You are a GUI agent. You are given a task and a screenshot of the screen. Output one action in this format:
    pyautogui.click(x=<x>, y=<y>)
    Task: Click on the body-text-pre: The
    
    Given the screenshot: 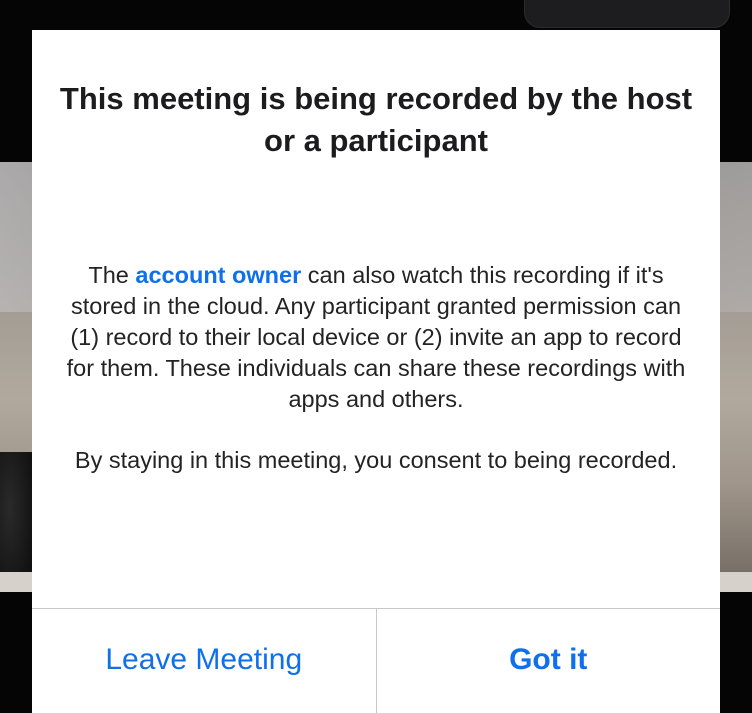 What is the action you would take?
    pyautogui.click(x=112, y=275)
    